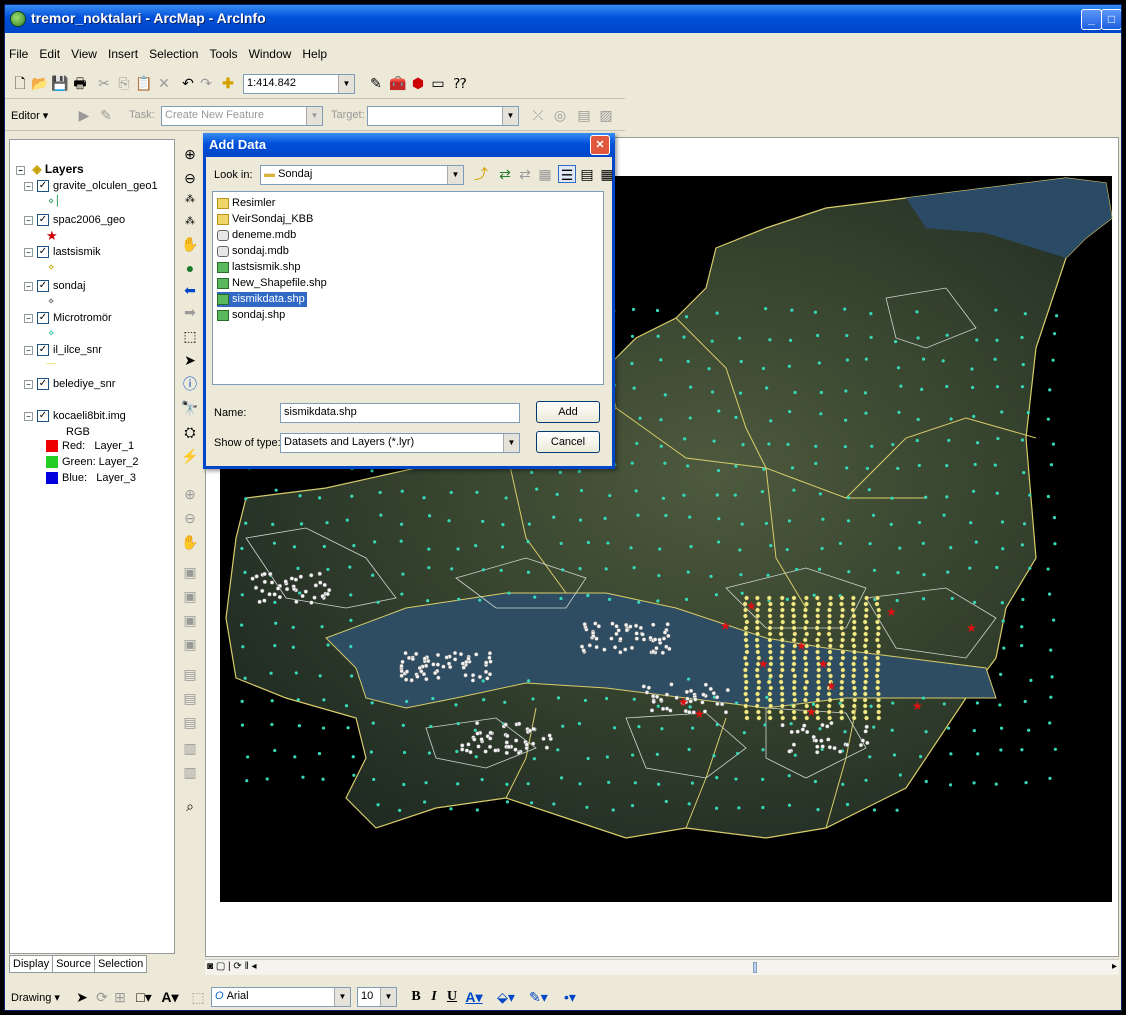 The height and width of the screenshot is (1015, 1126). What do you see at coordinates (460, 83) in the screenshot?
I see `whats-this-icon: ⁇` at bounding box center [460, 83].